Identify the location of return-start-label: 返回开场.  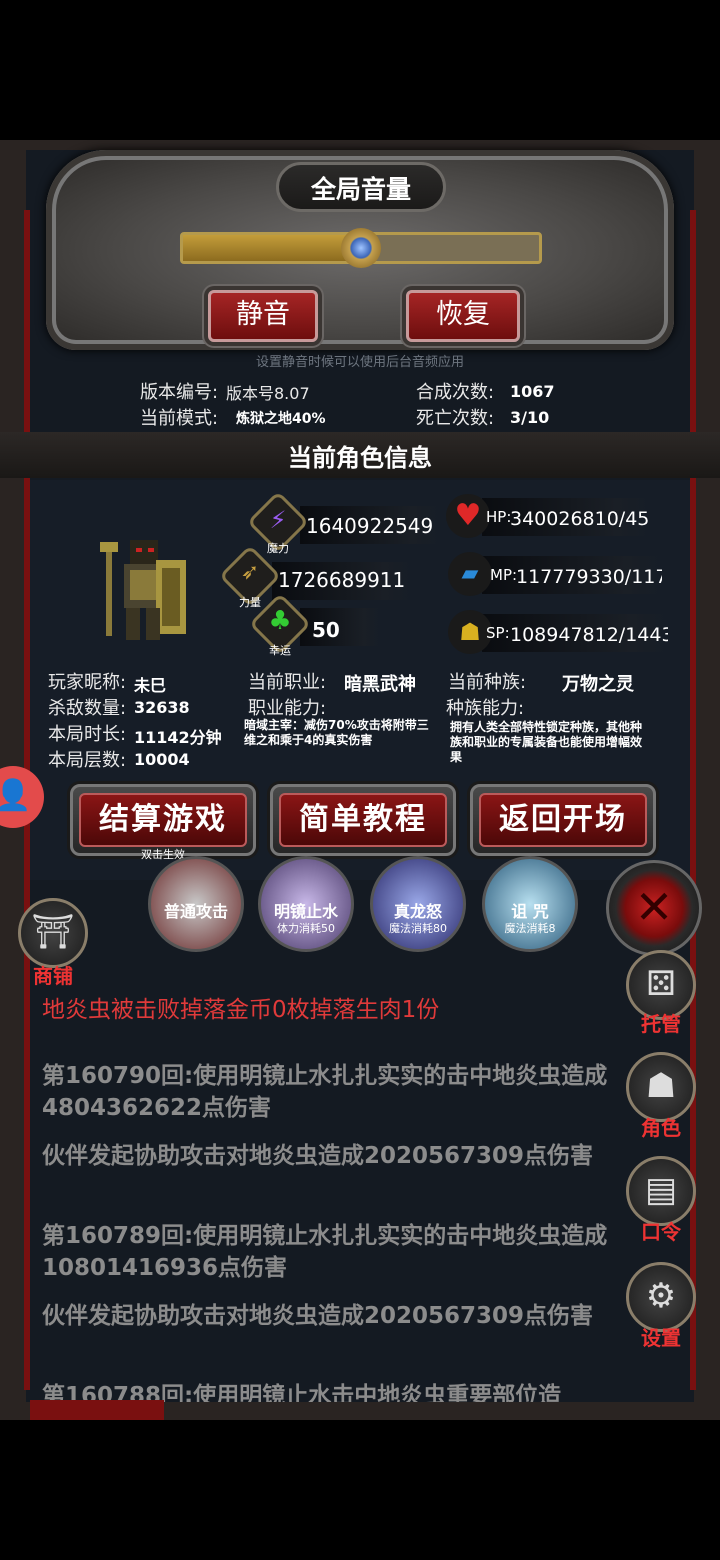
(563, 820).